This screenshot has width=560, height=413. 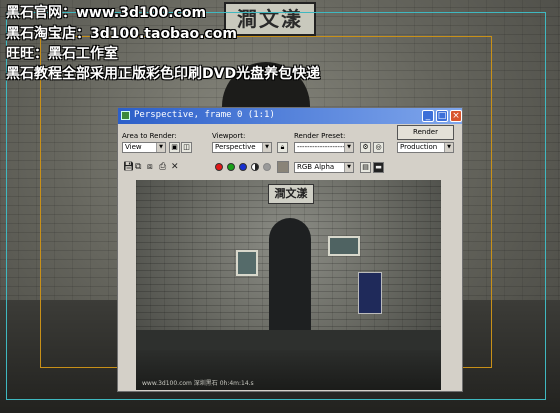 I want to click on render-window-right, so click(x=344, y=246).